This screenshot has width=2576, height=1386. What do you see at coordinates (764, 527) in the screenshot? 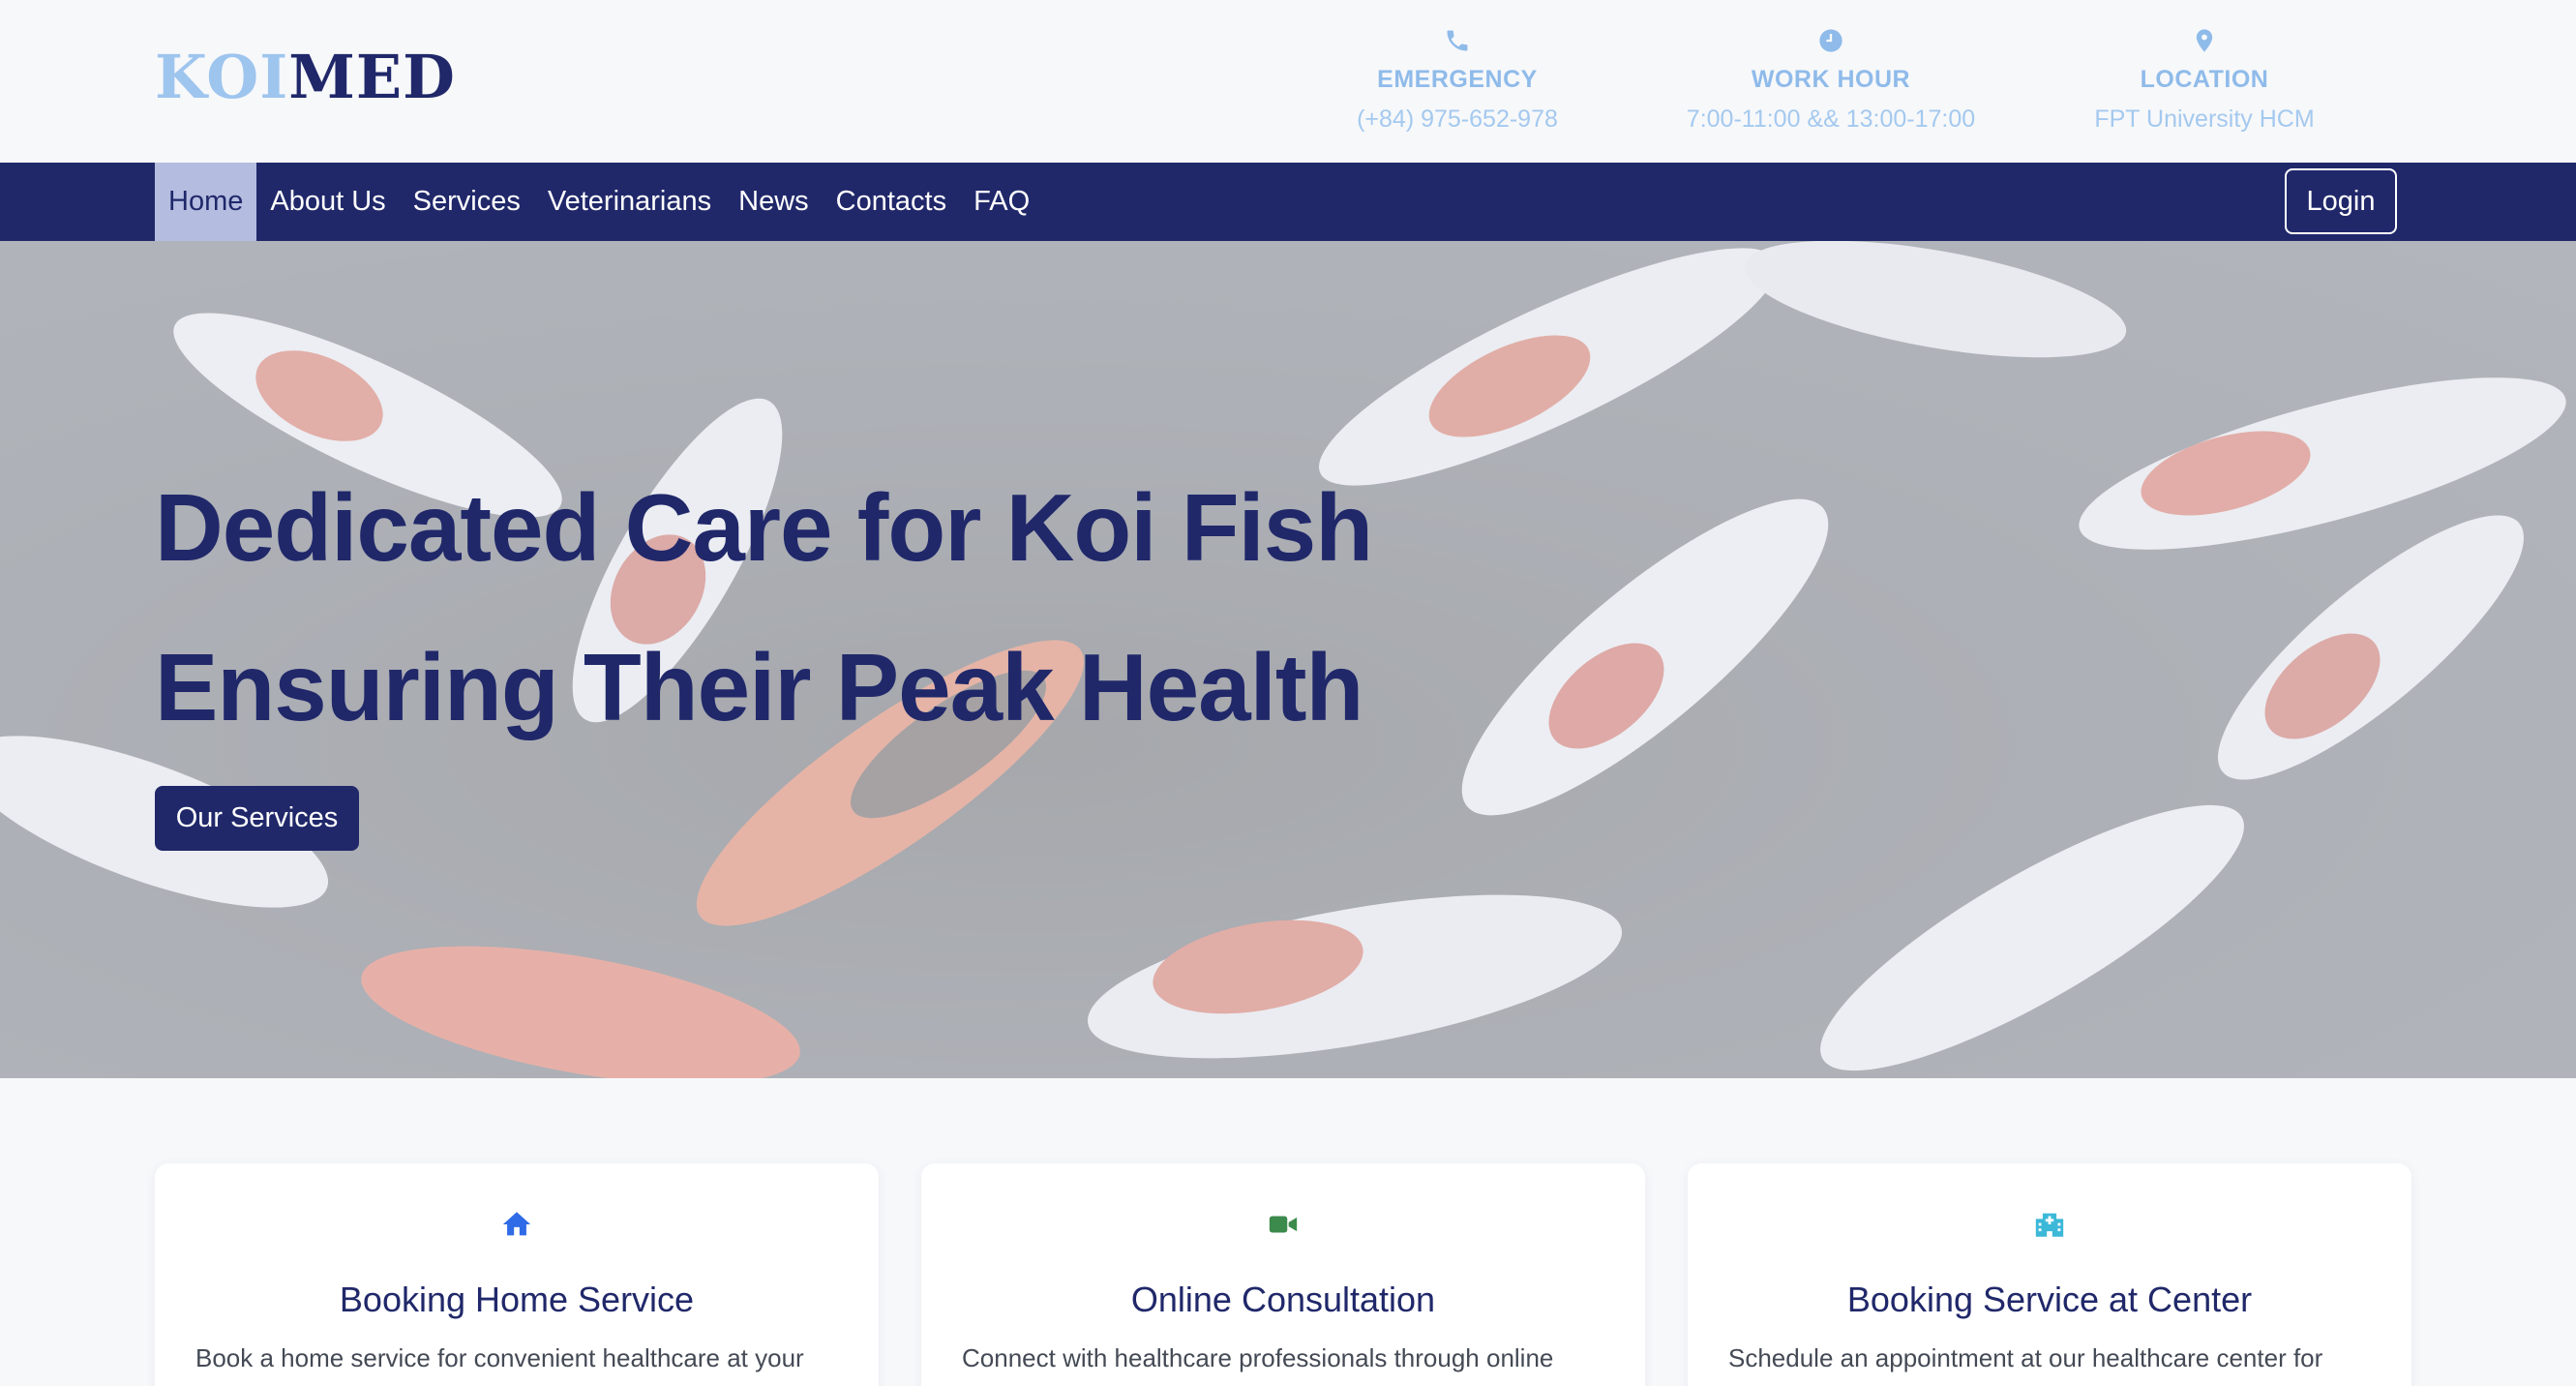
I see `hero-heading-line1: Dedicated Care for Koi Fish` at bounding box center [764, 527].